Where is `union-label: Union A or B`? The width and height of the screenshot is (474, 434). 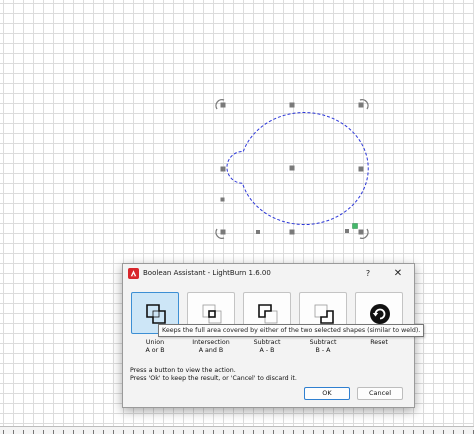
union-label: Union A or B is located at coordinates (155, 346).